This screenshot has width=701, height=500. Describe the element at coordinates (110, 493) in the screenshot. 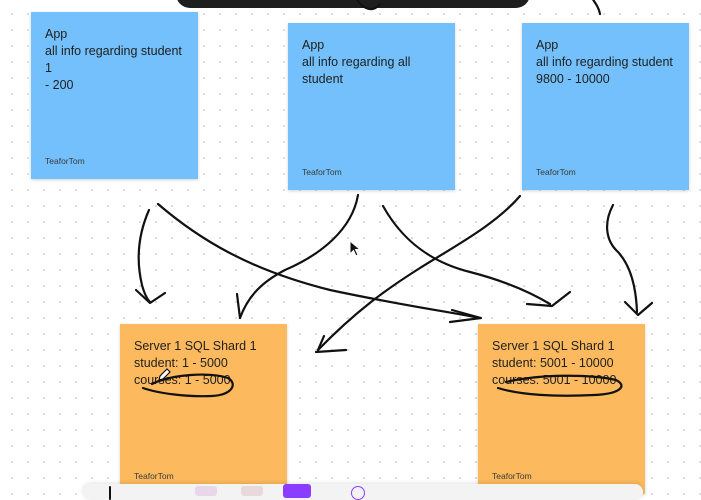

I see `pen-tool-icon` at that location.